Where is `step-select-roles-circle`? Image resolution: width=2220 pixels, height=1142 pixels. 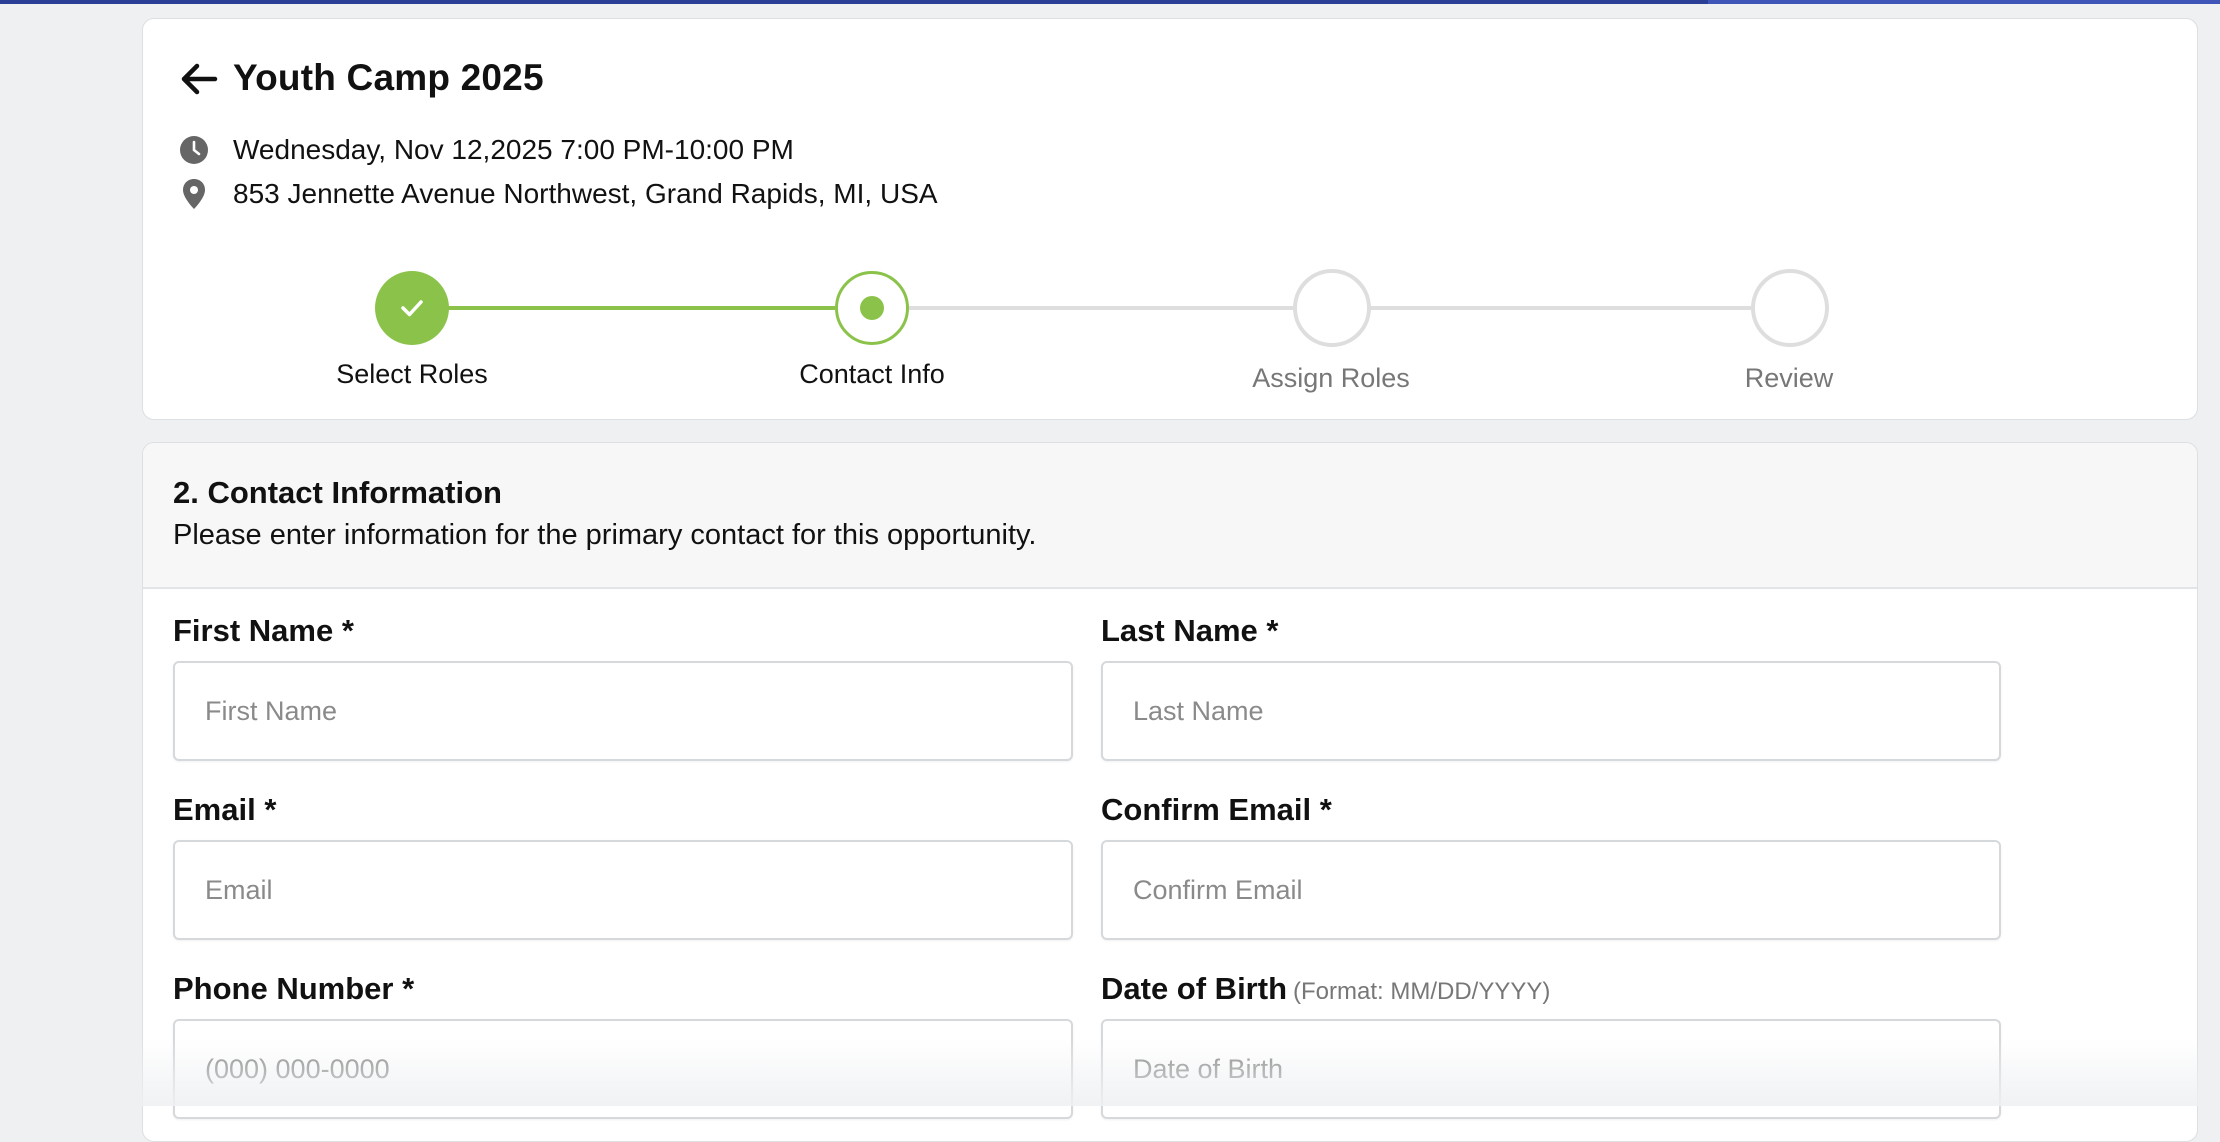
step-select-roles-circle is located at coordinates (412, 308).